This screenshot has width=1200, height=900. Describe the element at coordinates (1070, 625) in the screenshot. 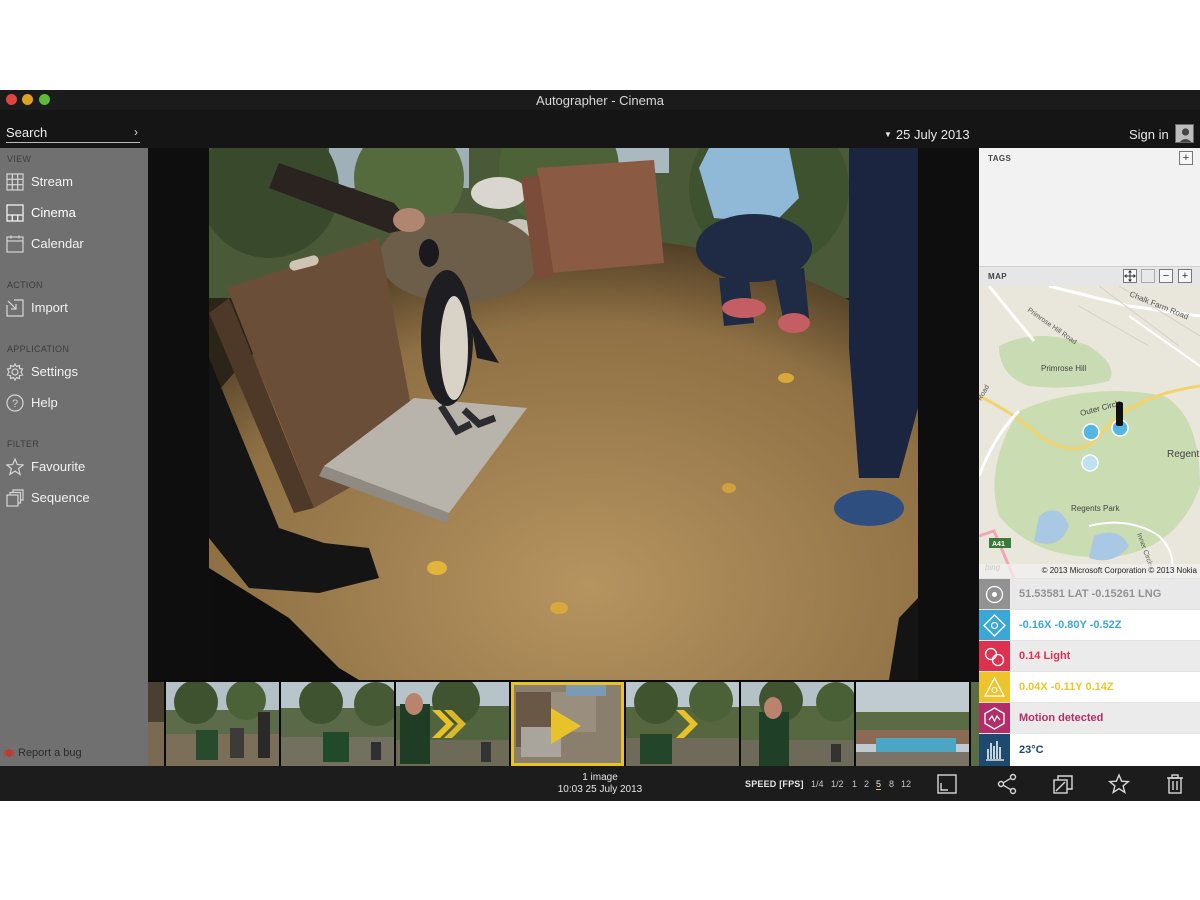

I see `accelerometer-value: -0.16X -0.80Y -0.52Z` at that location.